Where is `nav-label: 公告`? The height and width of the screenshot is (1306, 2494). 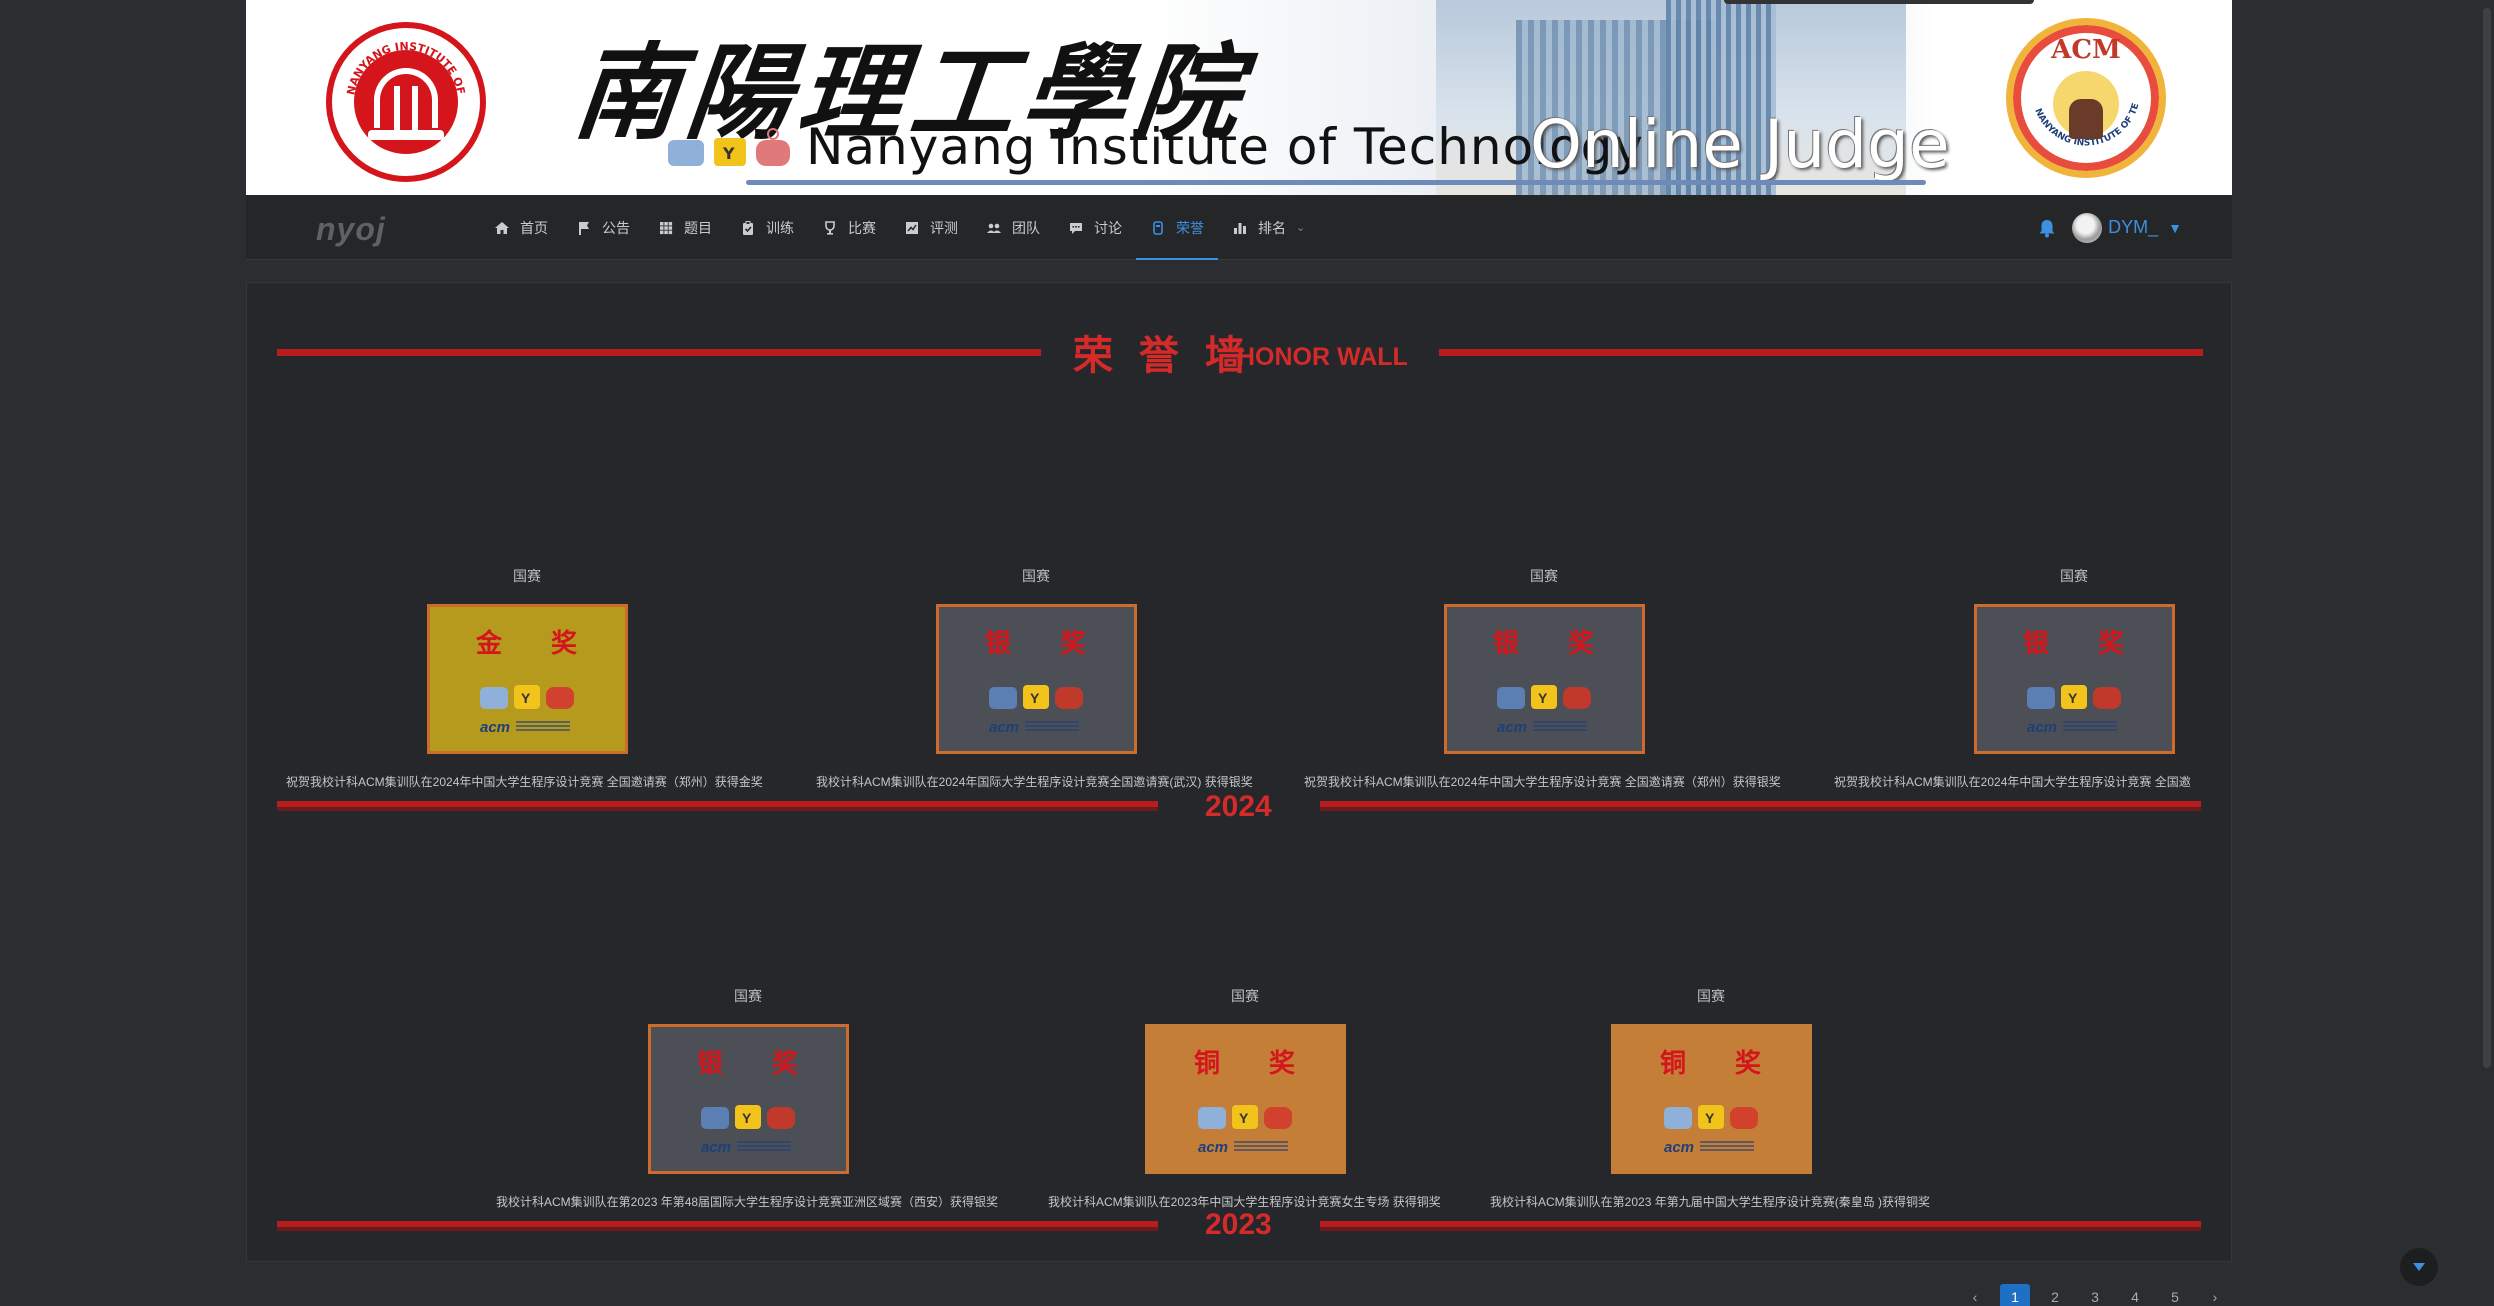
nav-label: 公告 is located at coordinates (616, 227).